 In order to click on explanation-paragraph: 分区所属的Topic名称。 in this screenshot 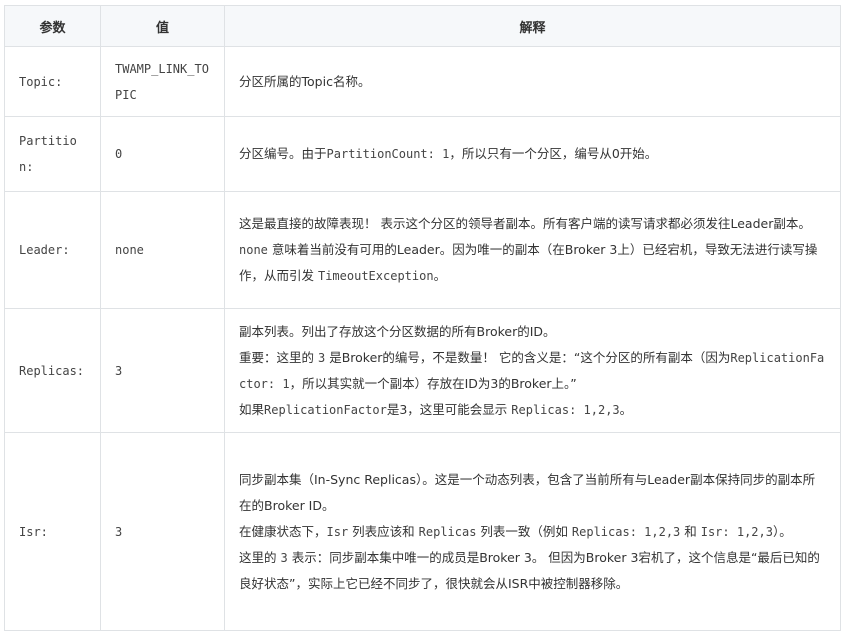, I will do `click(532, 82)`.